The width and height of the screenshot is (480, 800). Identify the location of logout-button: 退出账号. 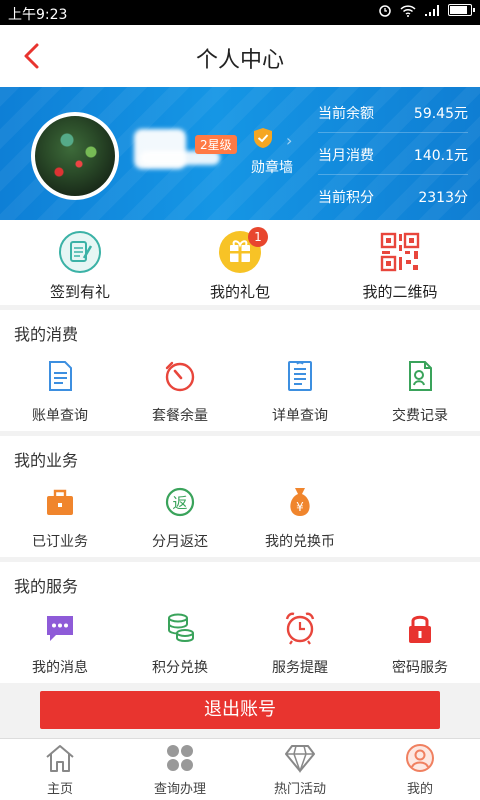
(240, 710).